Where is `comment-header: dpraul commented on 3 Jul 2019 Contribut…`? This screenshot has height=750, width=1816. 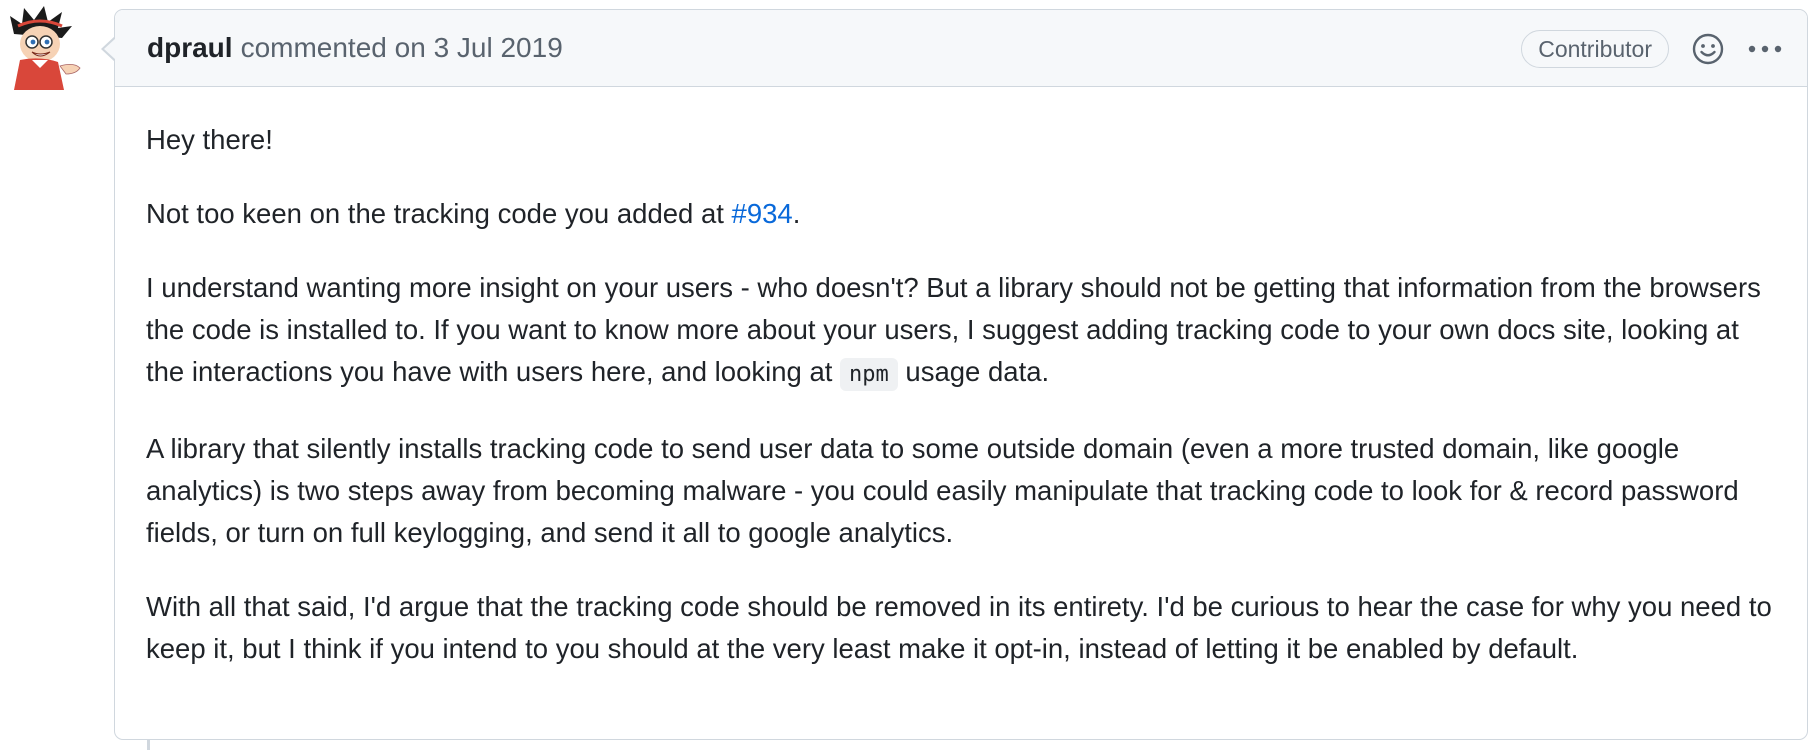
comment-header: dpraul commented on 3 Jul 2019 Contribut… is located at coordinates (954, 48).